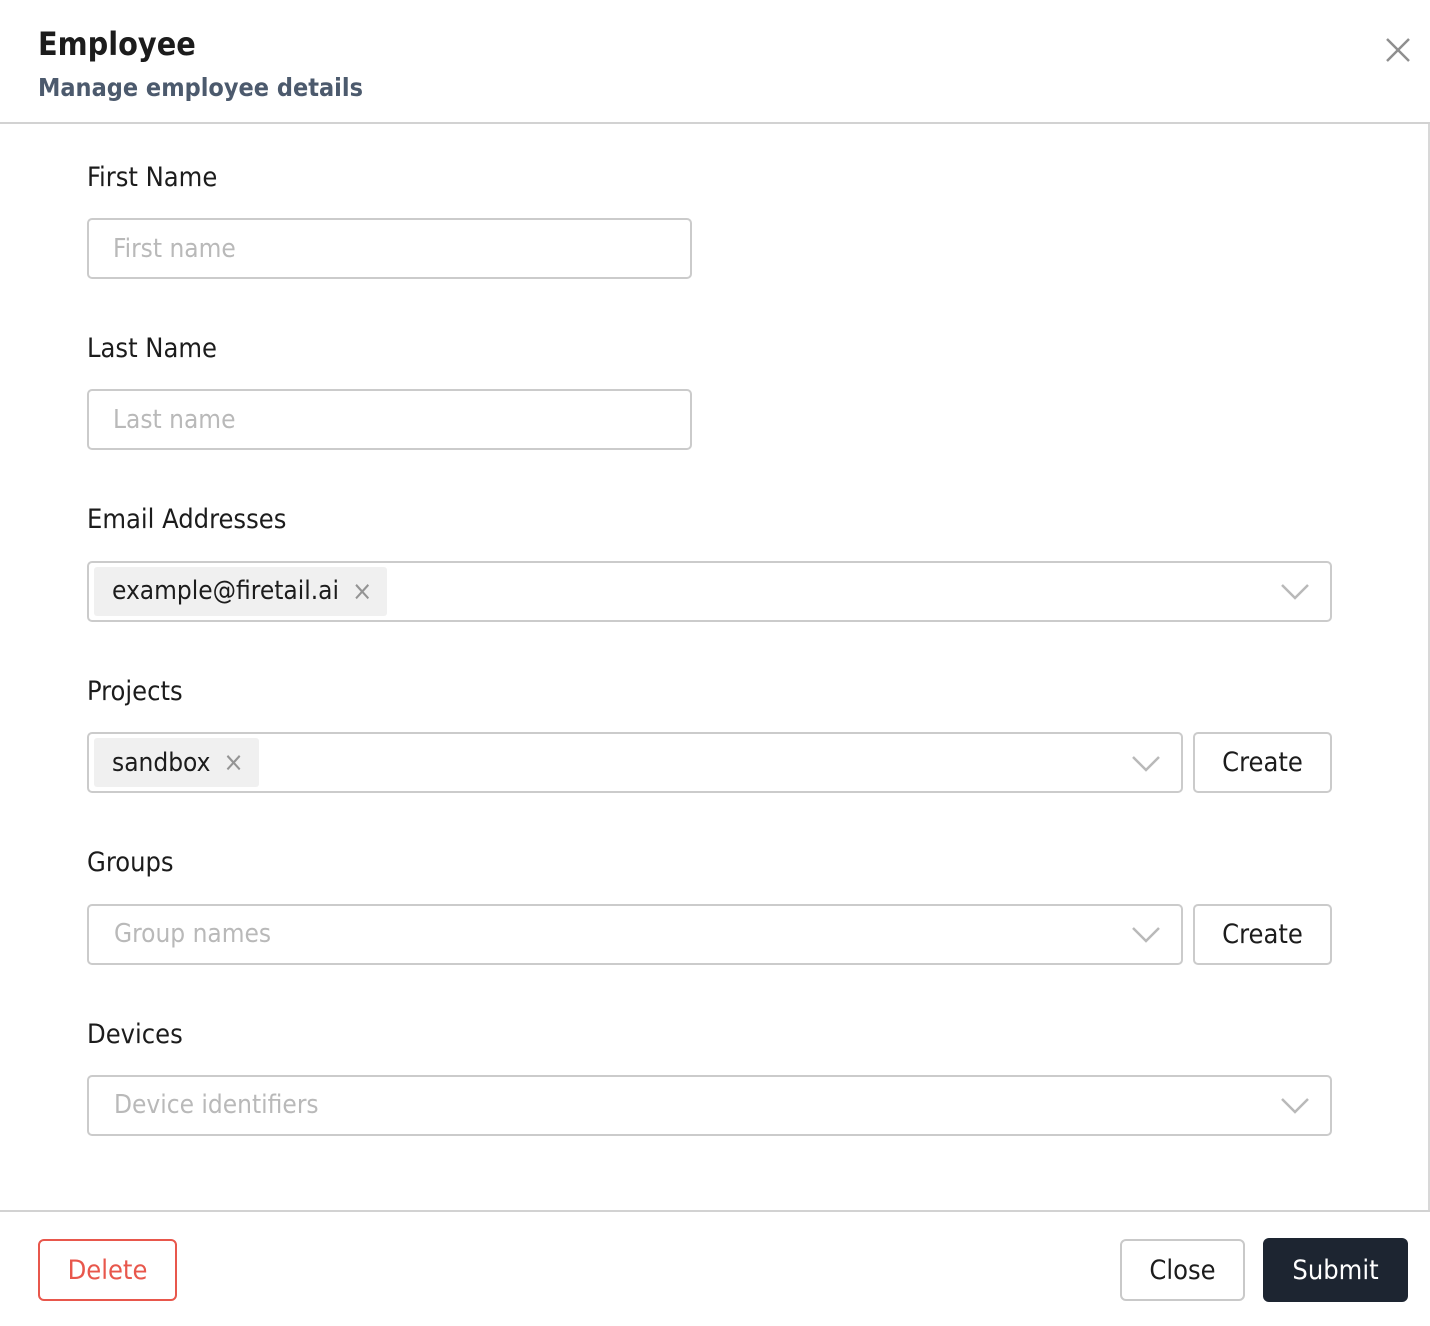  I want to click on project-tag-label: sandbox, so click(161, 762).